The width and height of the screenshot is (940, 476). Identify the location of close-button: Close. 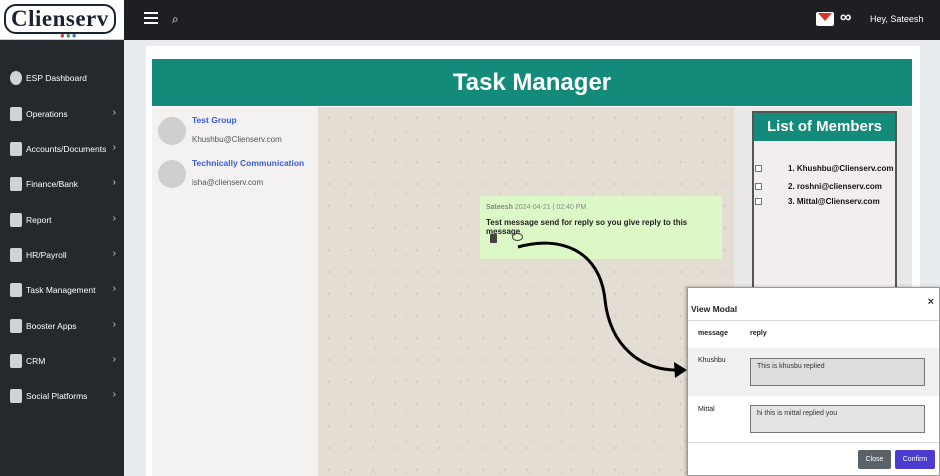
(874, 459).